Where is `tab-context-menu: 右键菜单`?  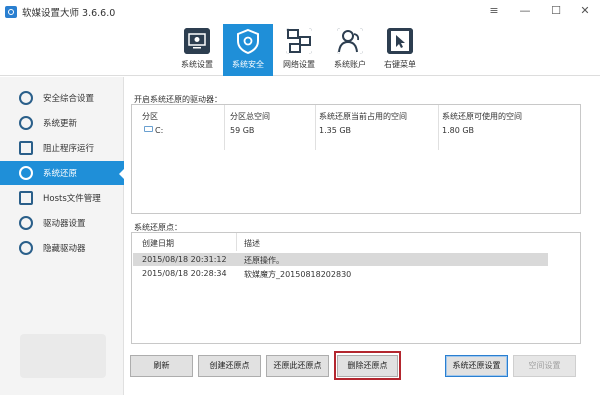
tab-context-menu: 右键菜单 is located at coordinates (400, 50).